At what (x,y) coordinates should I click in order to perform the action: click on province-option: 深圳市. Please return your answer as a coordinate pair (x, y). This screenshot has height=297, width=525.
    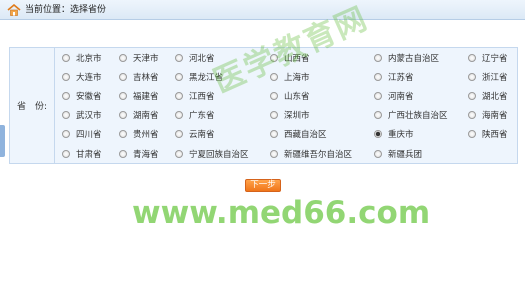
    Looking at the image, I should click on (290, 115).